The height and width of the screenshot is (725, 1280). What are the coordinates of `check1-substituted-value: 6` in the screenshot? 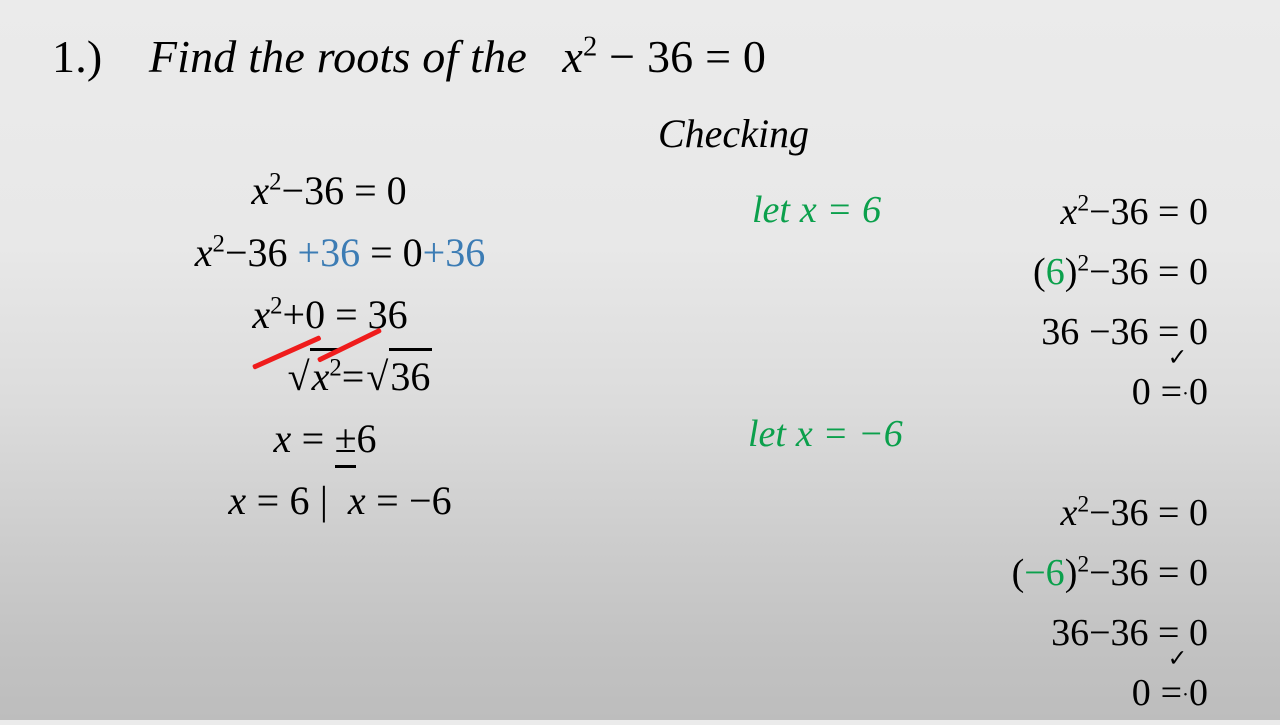 It's located at (1055, 272).